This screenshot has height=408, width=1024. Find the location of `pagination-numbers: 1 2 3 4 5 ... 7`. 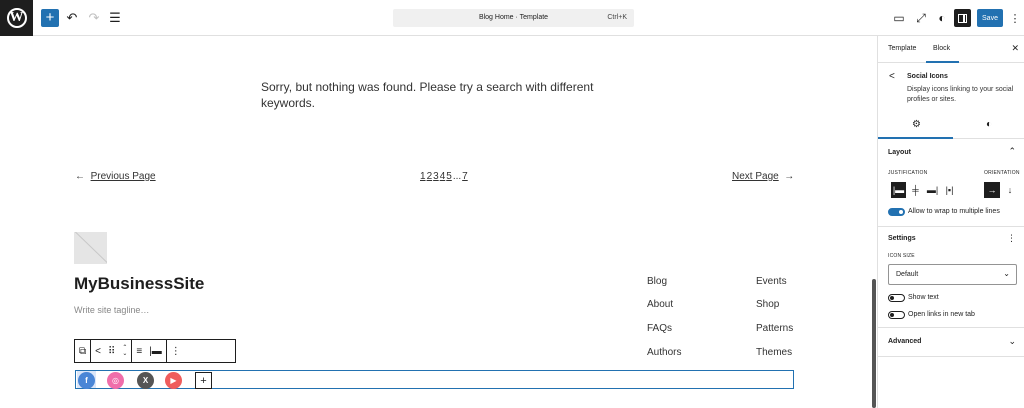

pagination-numbers: 1 2 3 4 5 ... 7 is located at coordinates (444, 176).